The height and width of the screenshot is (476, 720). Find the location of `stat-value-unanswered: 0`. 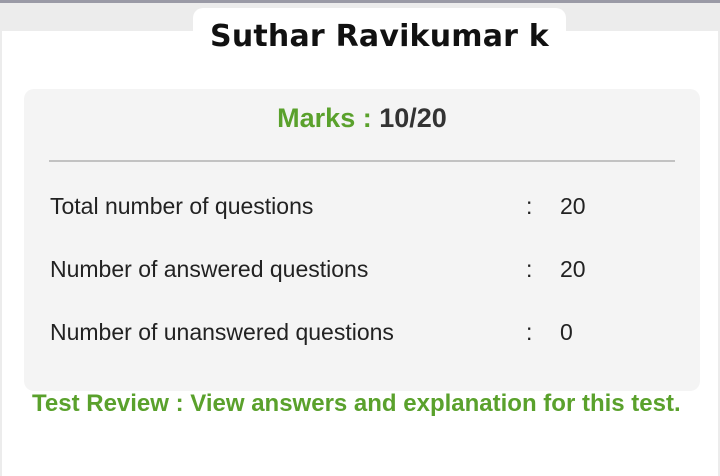

stat-value-unanswered: 0 is located at coordinates (566, 332).